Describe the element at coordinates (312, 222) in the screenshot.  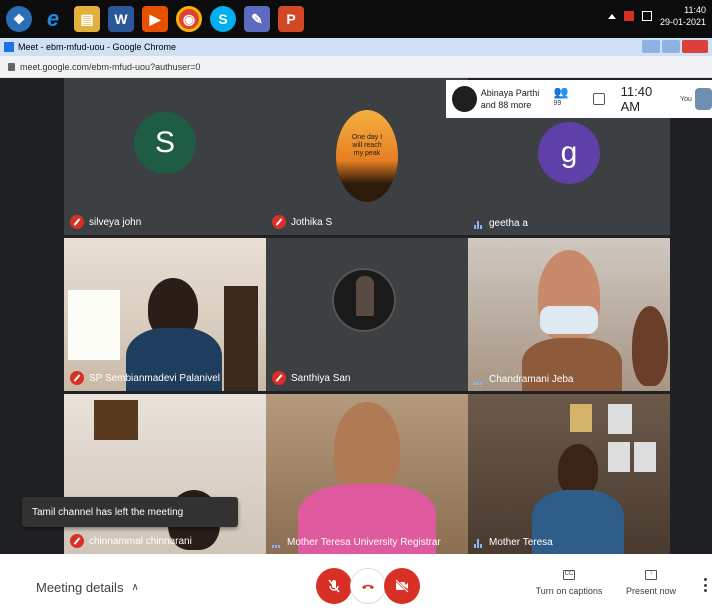
I see `participant-name: Jothika S` at that location.